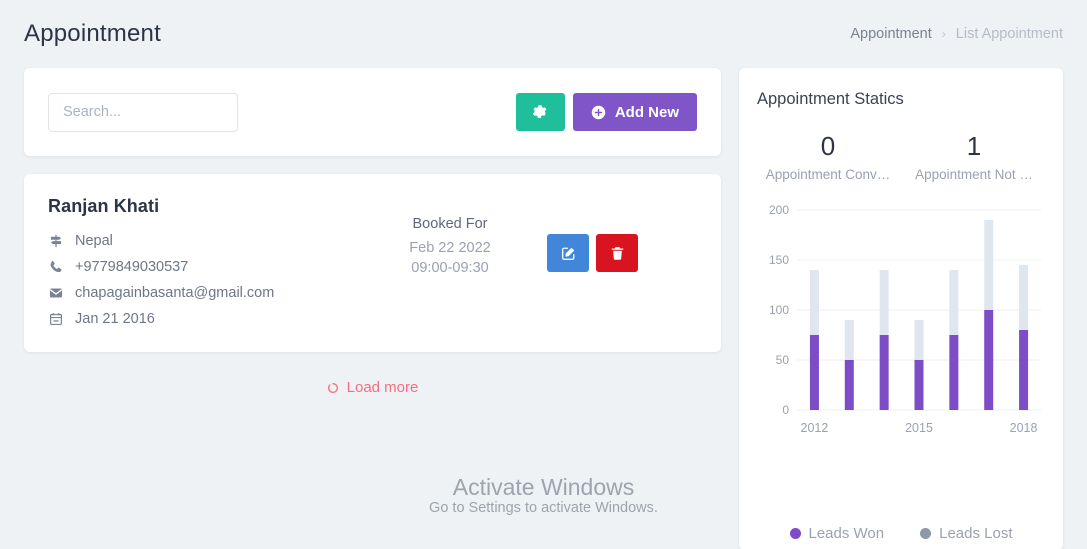  What do you see at coordinates (974, 146) in the screenshot?
I see `counter-value: 1` at bounding box center [974, 146].